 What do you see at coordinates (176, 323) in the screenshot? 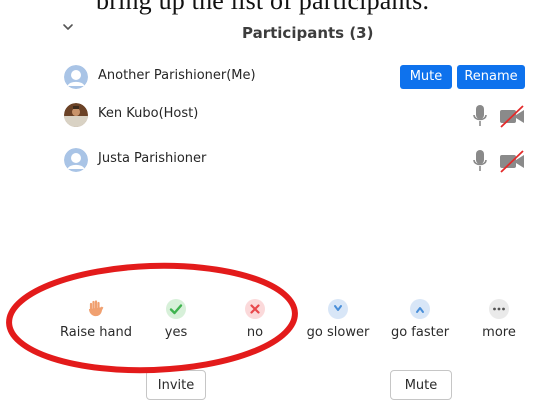
I see `yes-button: yes` at bounding box center [176, 323].